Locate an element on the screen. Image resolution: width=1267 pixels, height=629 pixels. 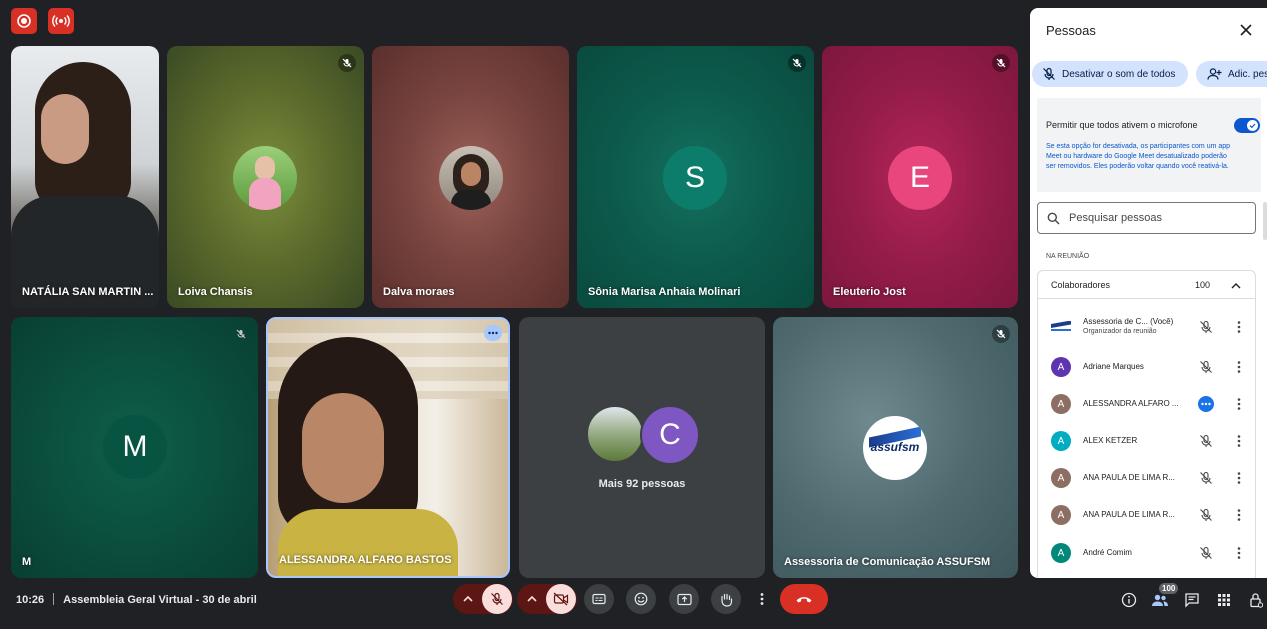
mic-options-button is located at coordinates (468, 599).